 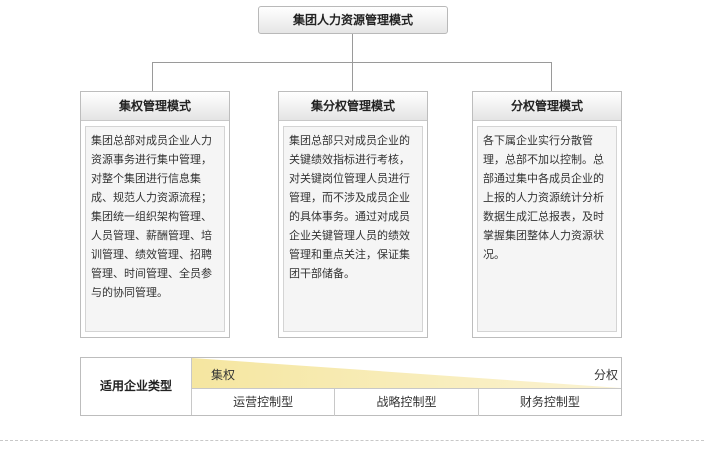 What do you see at coordinates (352, 77) in the screenshot?
I see `connector-middle` at bounding box center [352, 77].